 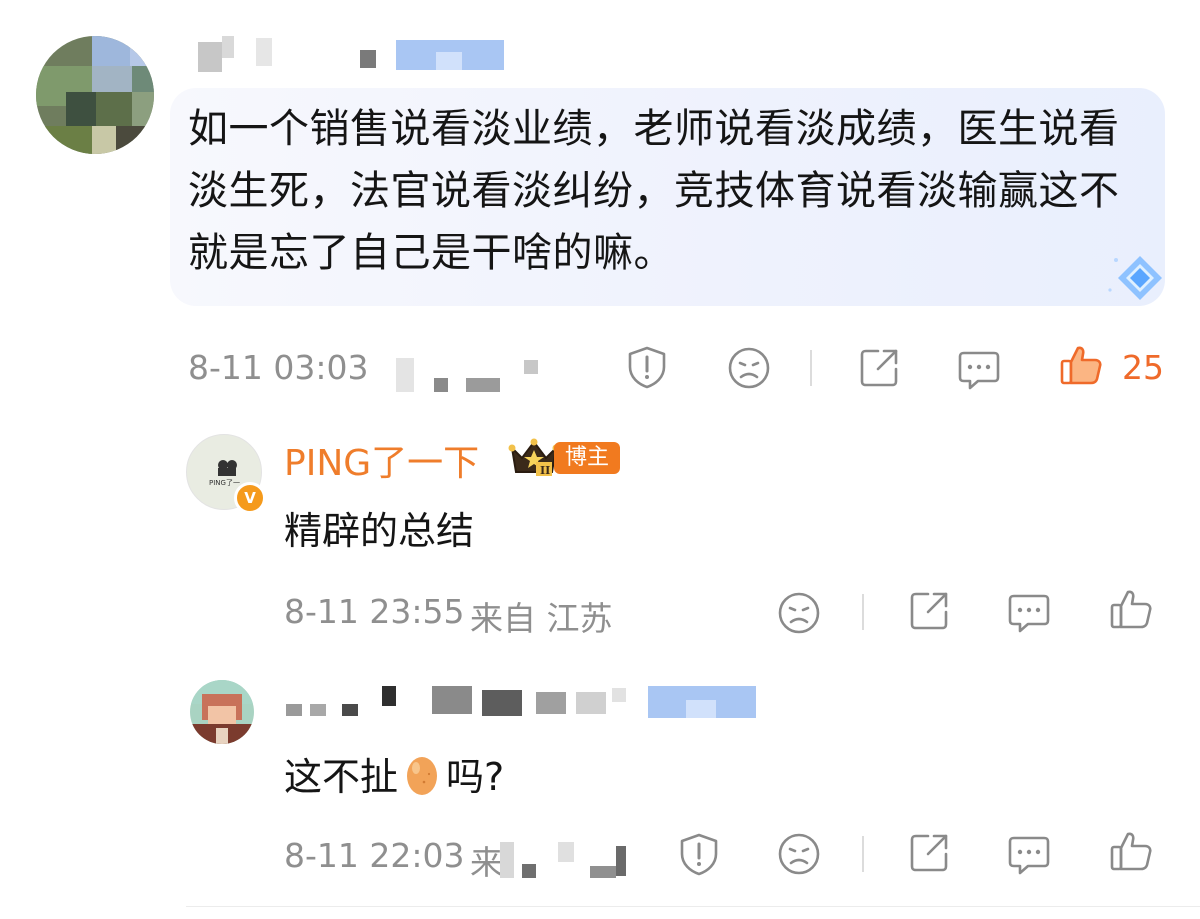 I want to click on reply-text: 这不扯 吗?, so click(x=394, y=775).